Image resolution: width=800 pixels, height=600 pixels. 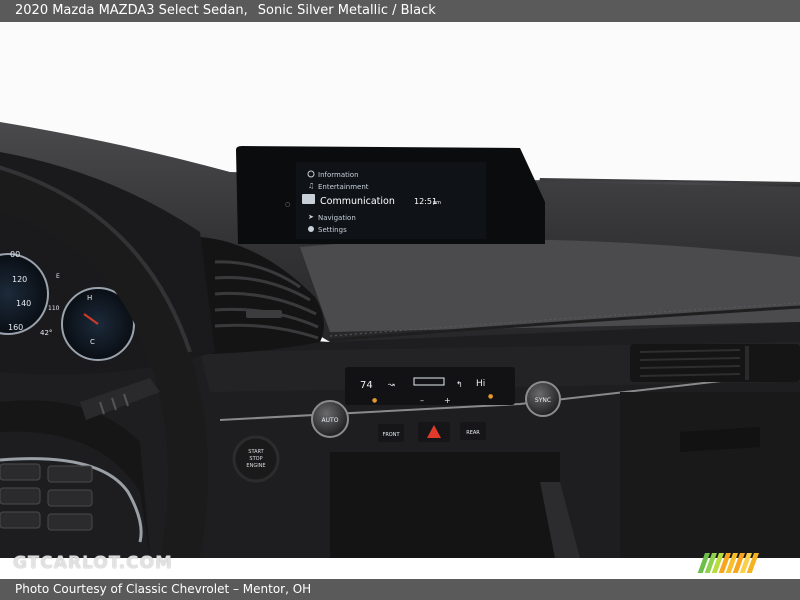 What do you see at coordinates (447, 400) in the screenshot?
I see `temp-plus: +` at bounding box center [447, 400].